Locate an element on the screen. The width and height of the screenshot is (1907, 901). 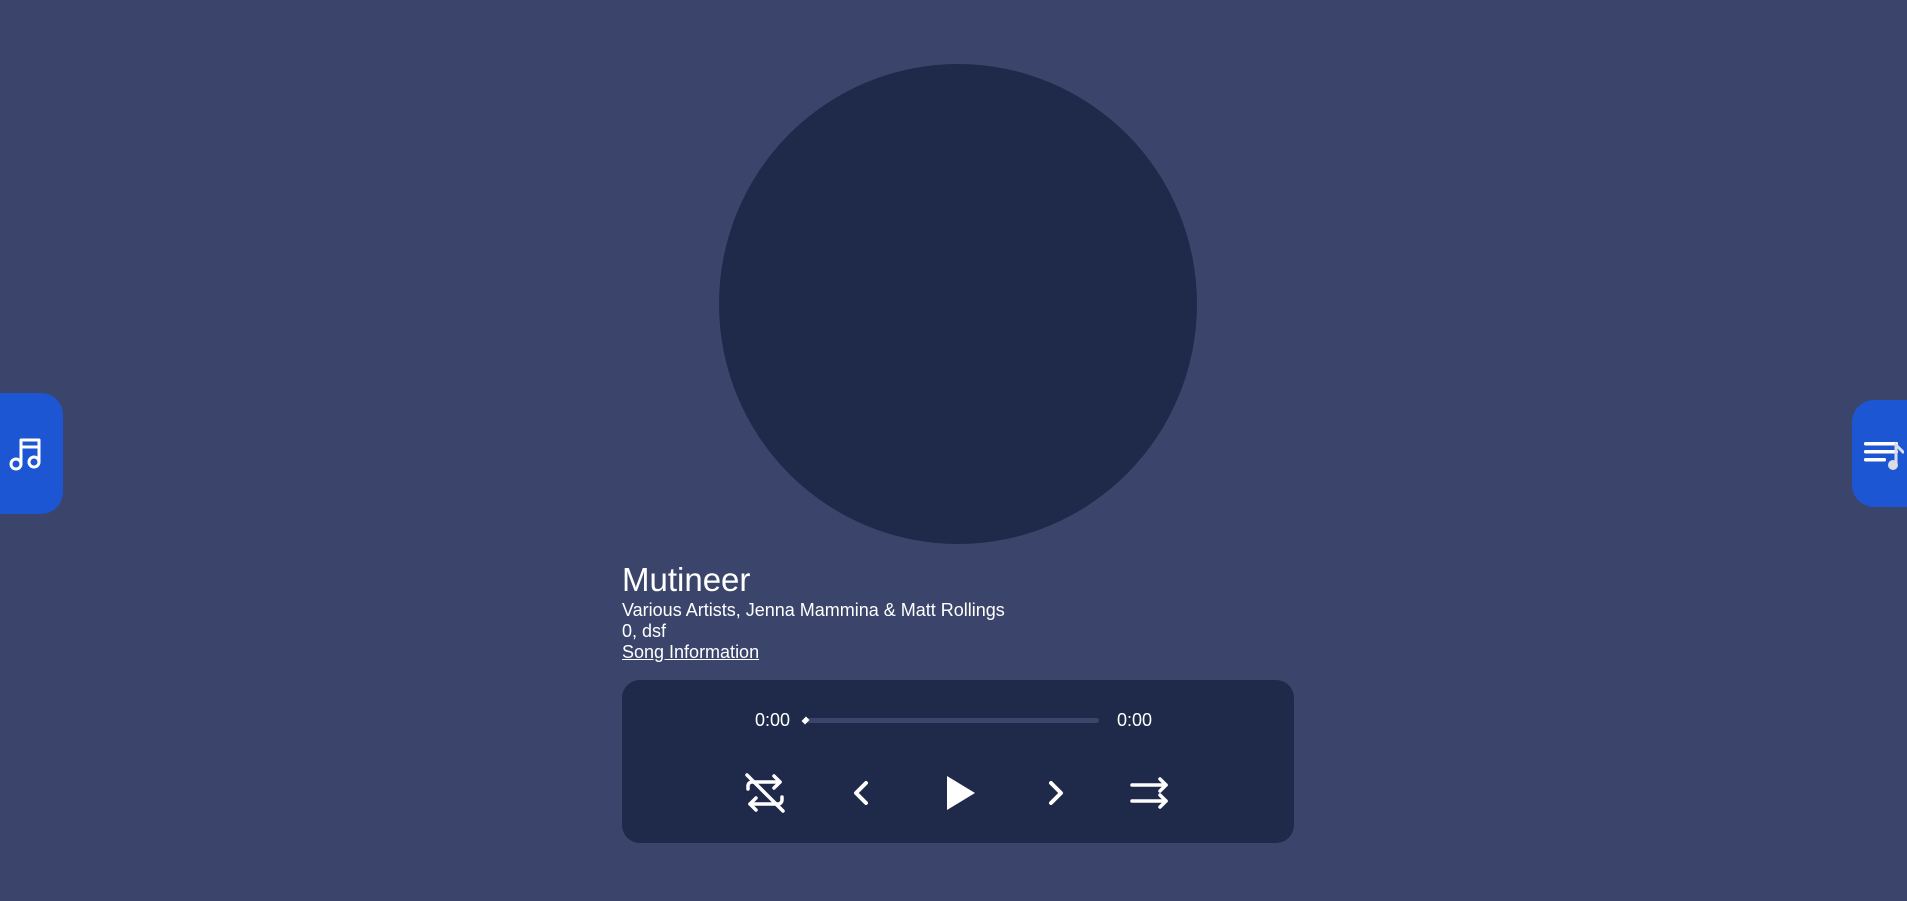
total-time: 0:00 is located at coordinates (1135, 720).